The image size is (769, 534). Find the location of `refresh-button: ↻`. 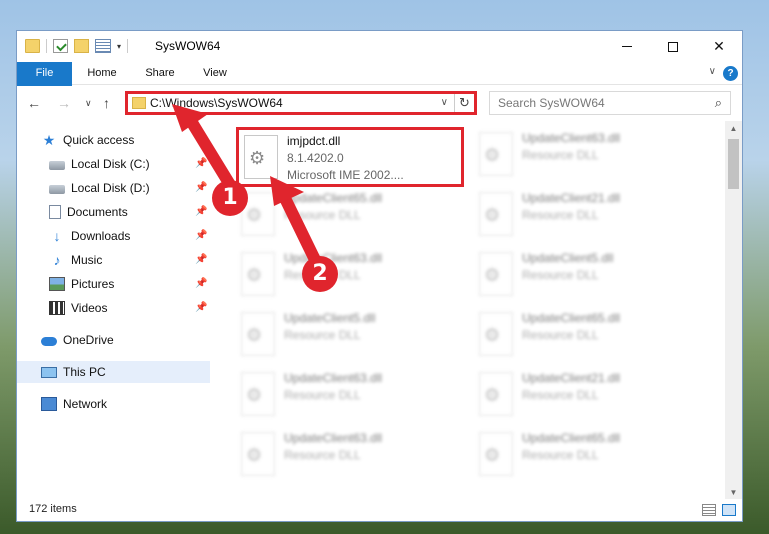

refresh-button: ↻ is located at coordinates (464, 103).